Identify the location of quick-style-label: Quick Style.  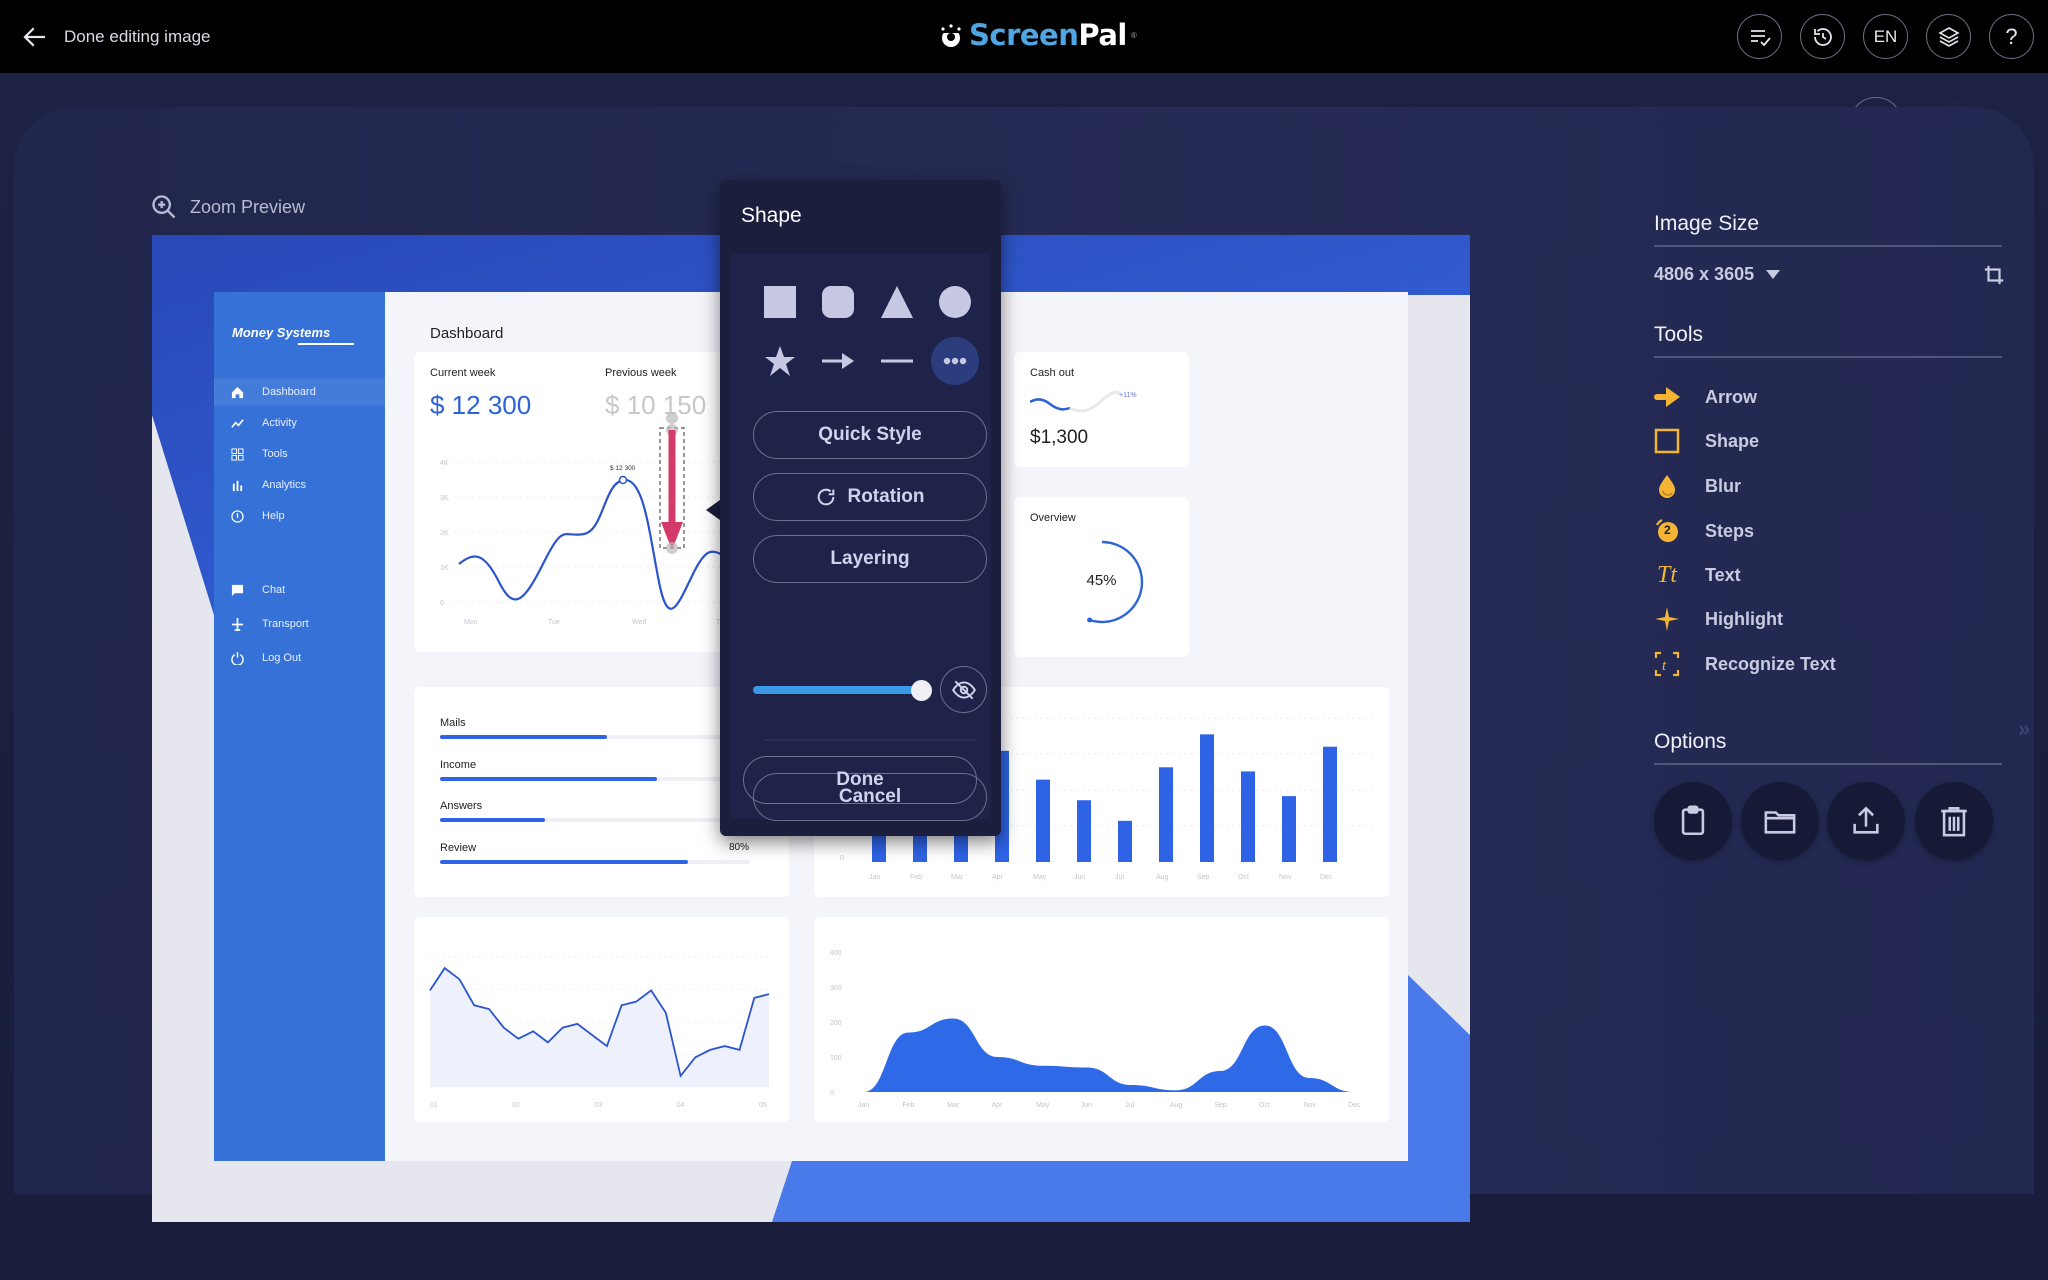
(870, 434).